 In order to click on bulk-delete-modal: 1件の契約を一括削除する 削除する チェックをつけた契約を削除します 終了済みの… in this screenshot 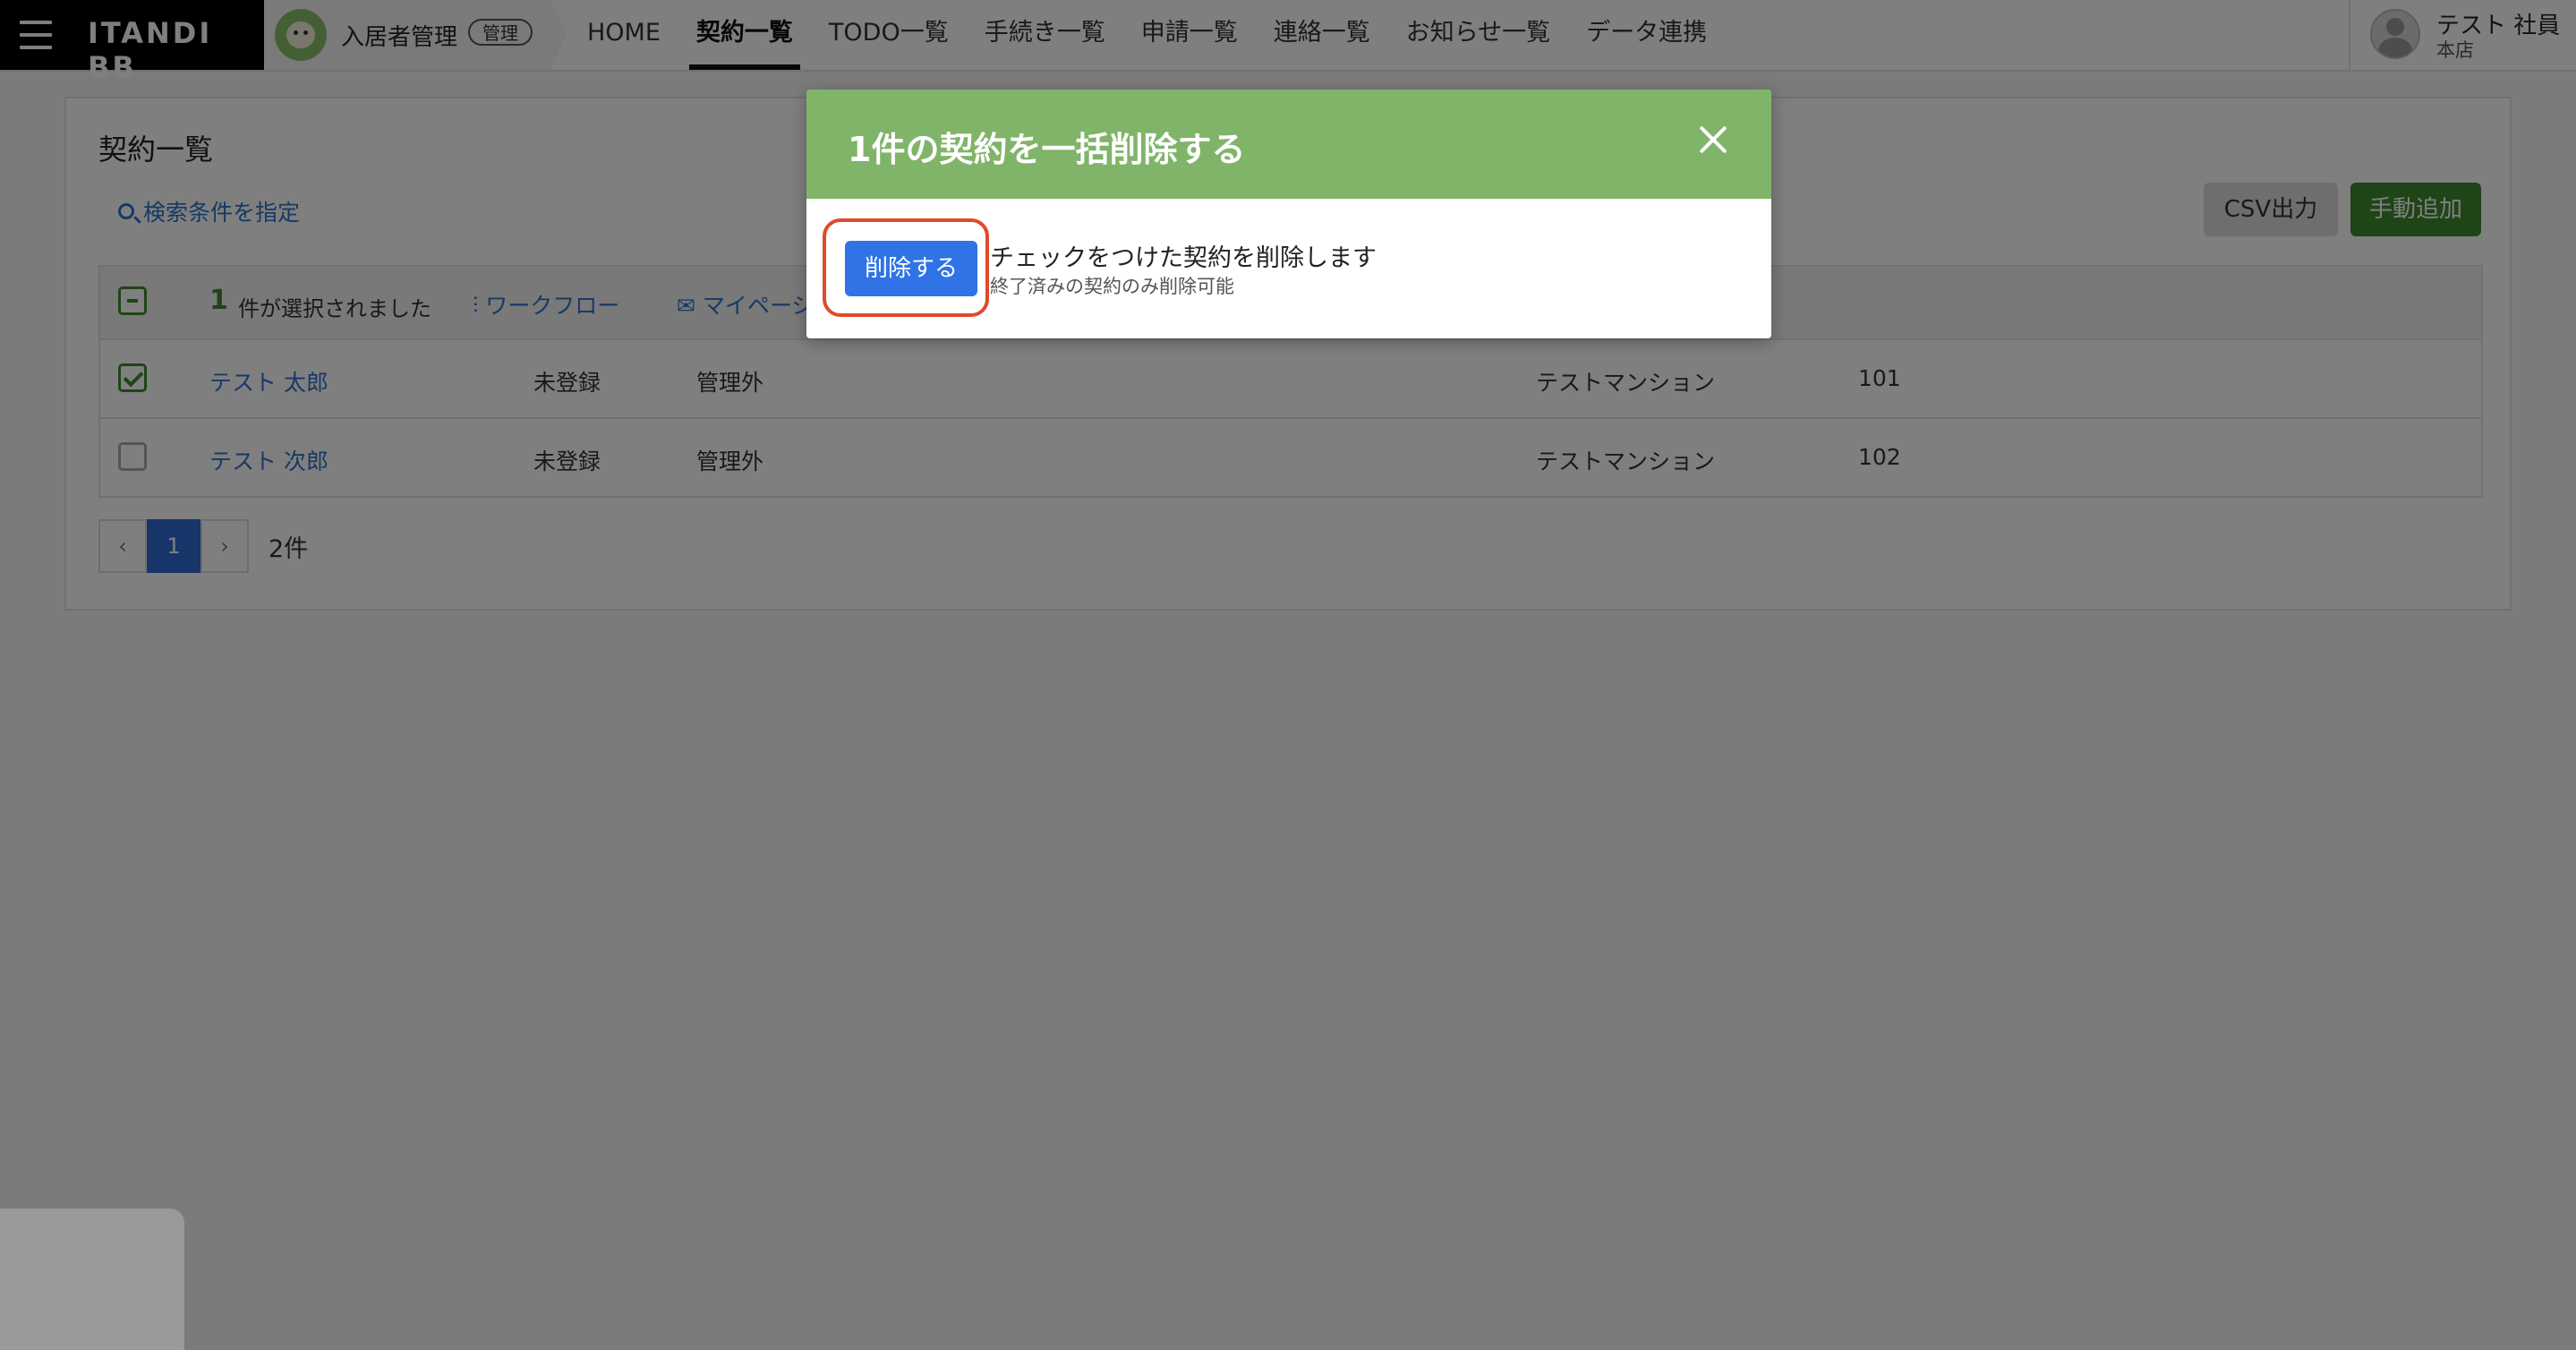, I will do `click(1288, 214)`.